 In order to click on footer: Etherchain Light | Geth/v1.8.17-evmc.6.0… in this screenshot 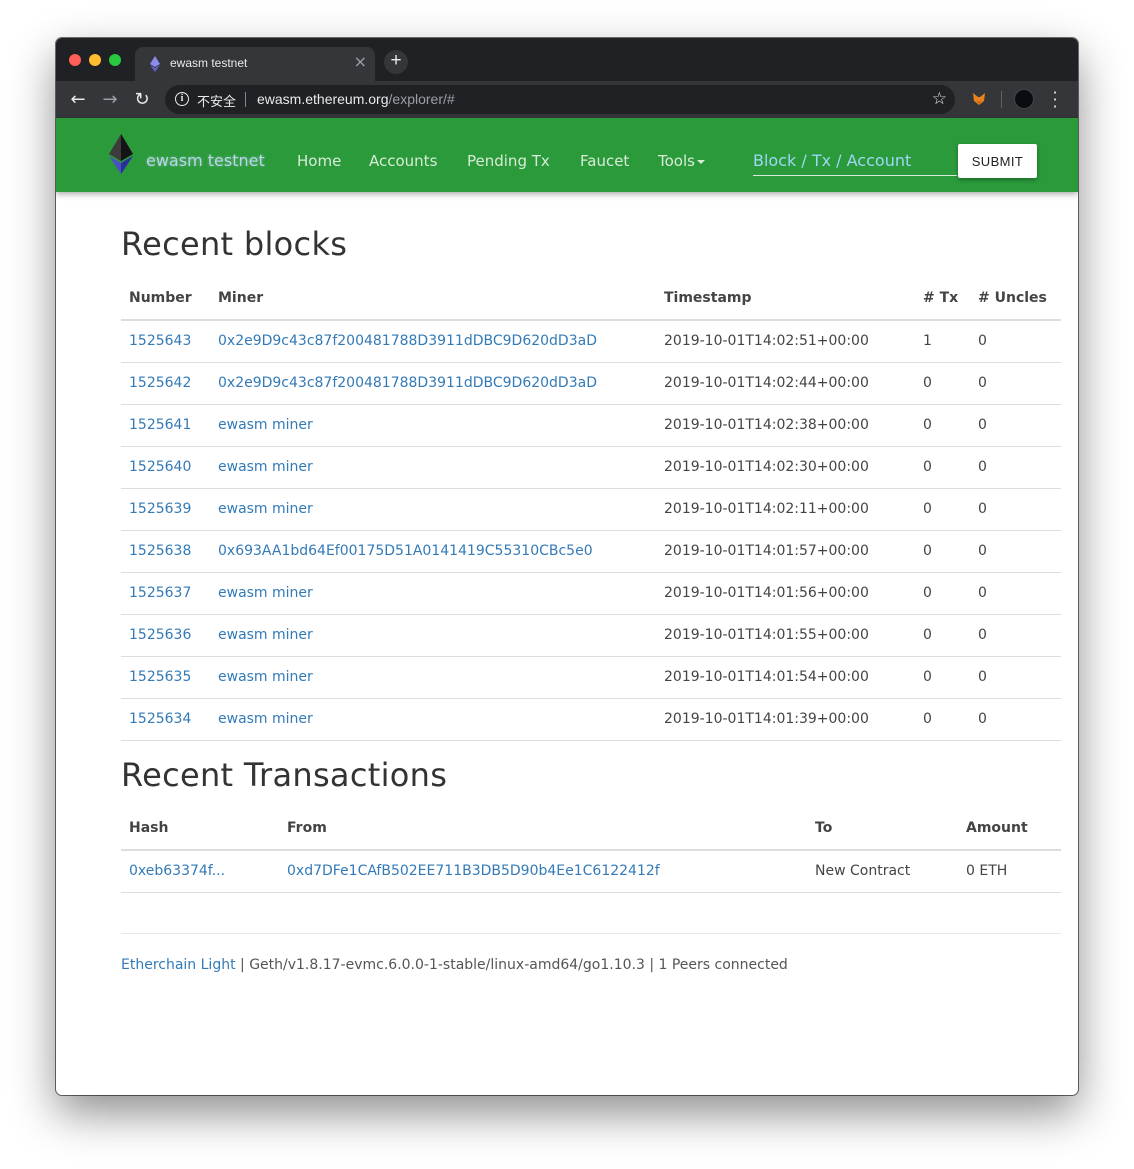, I will do `click(454, 965)`.